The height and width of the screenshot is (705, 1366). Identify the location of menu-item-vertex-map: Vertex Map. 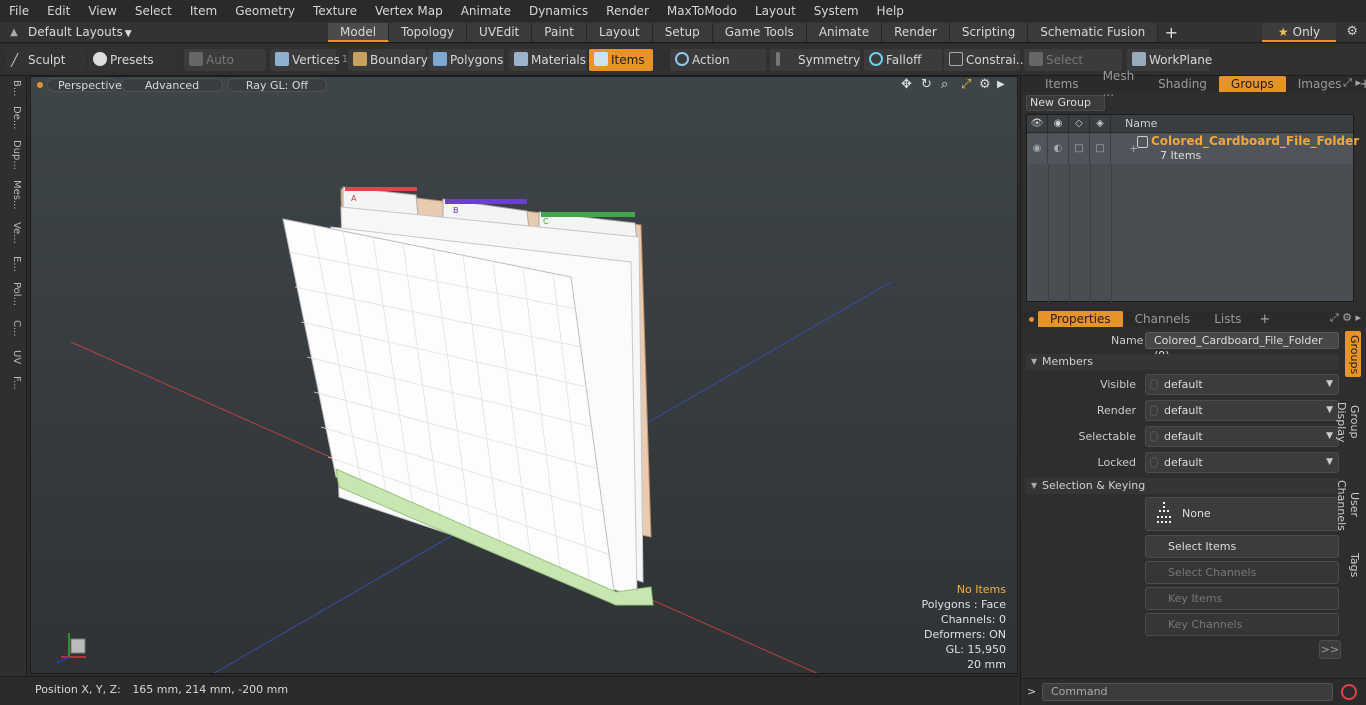
(409, 11).